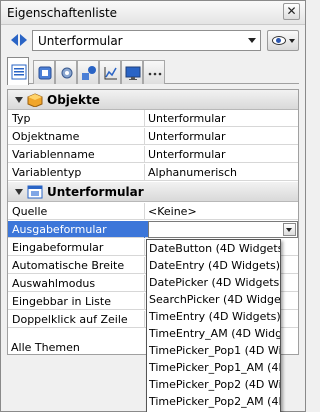  I want to click on tab-chart, so click(110, 72).